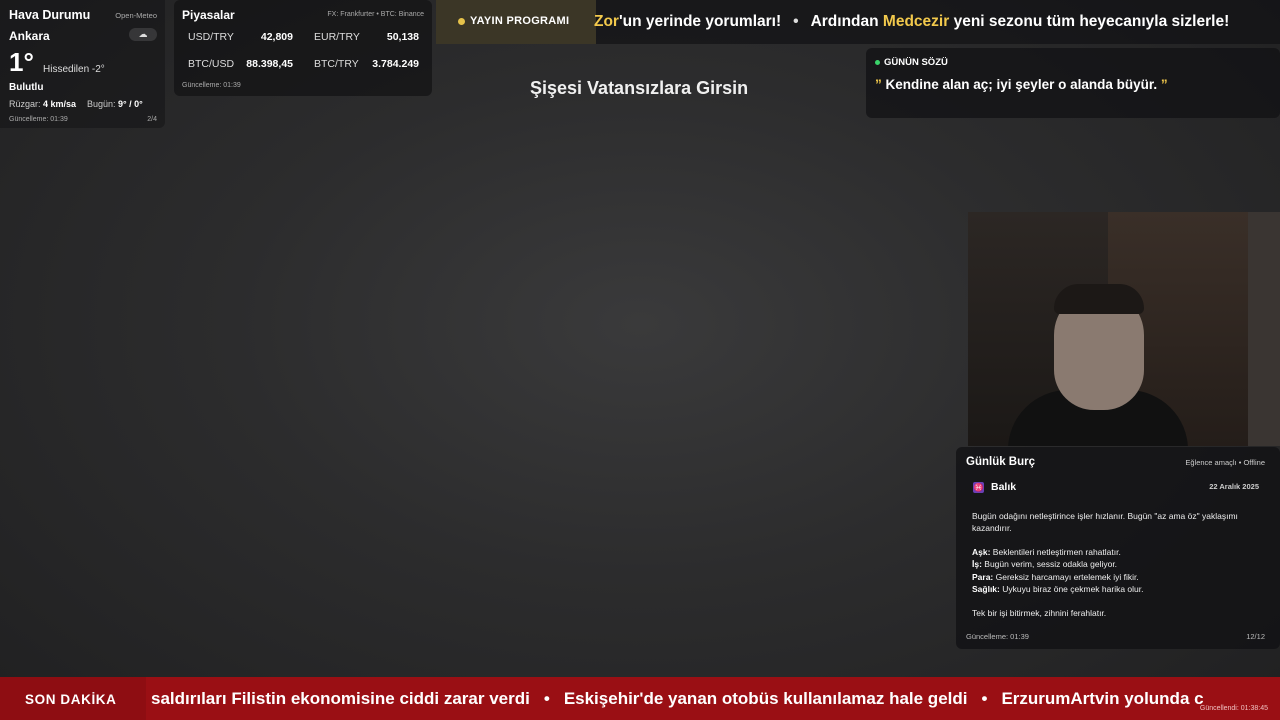 The image size is (1280, 720). I want to click on breaking-news-updated: Güncellendi: 01:38:45, so click(1233, 708).